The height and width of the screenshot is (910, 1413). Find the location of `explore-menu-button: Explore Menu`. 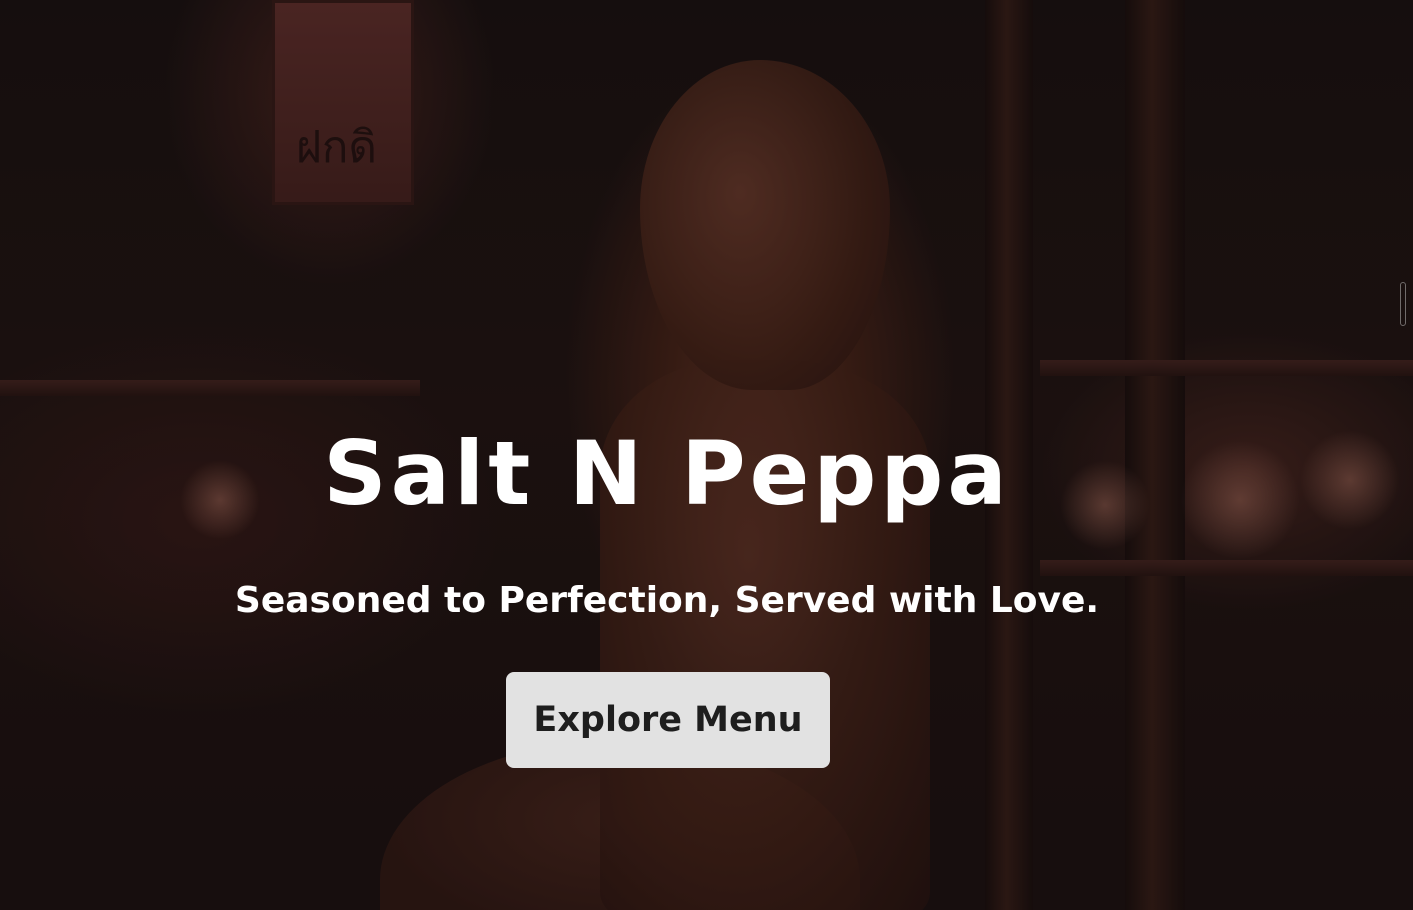

explore-menu-button: Explore Menu is located at coordinates (668, 720).